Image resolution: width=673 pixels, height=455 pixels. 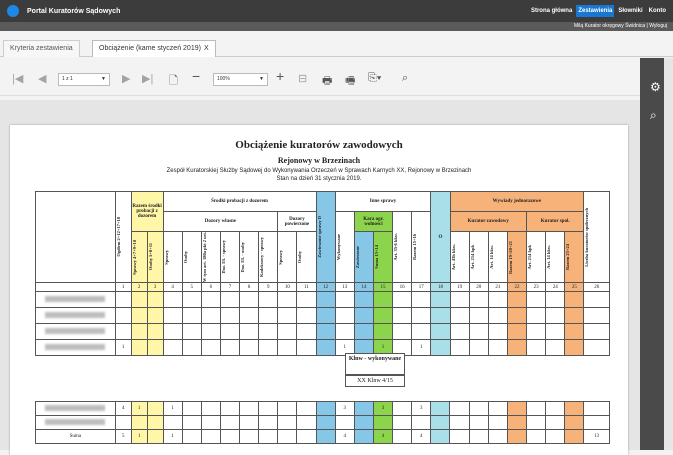 What do you see at coordinates (374, 78) in the screenshot?
I see `export-icon: ⎘▾` at bounding box center [374, 78].